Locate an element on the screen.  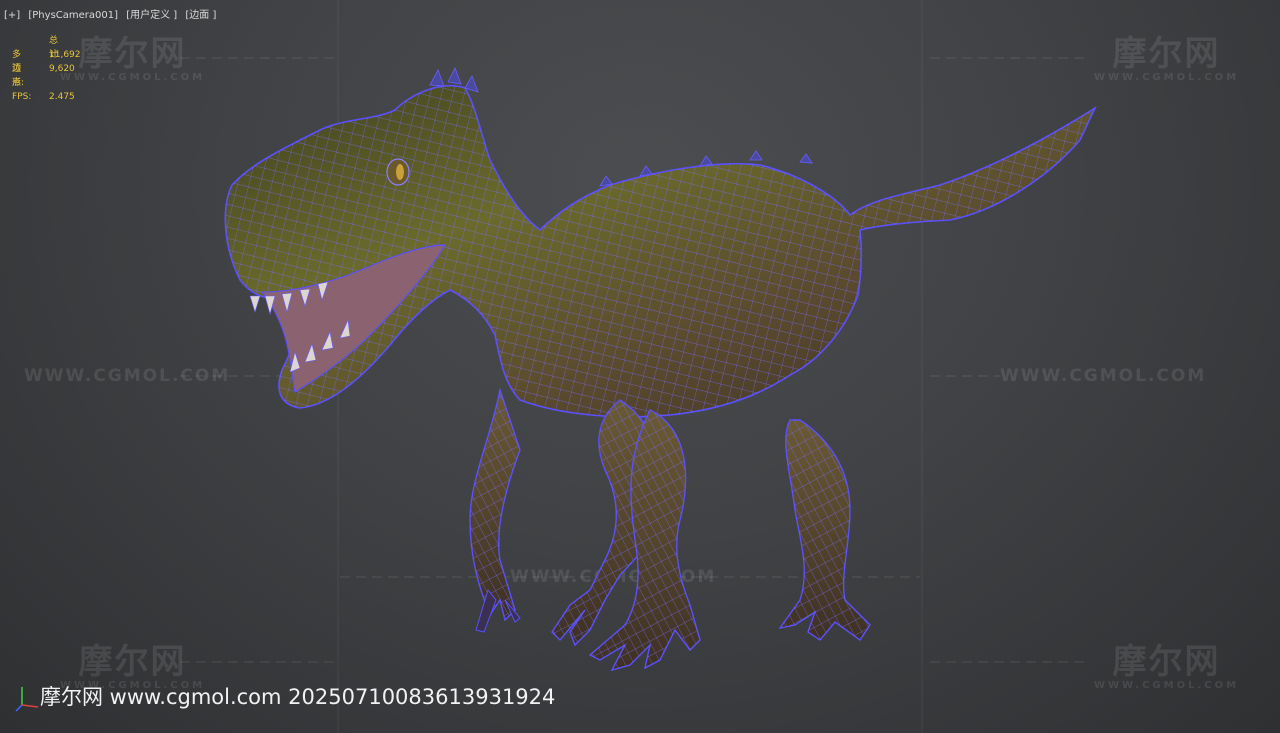
viewport-shading-label: [用户定义 ] is located at coordinates (151, 15).